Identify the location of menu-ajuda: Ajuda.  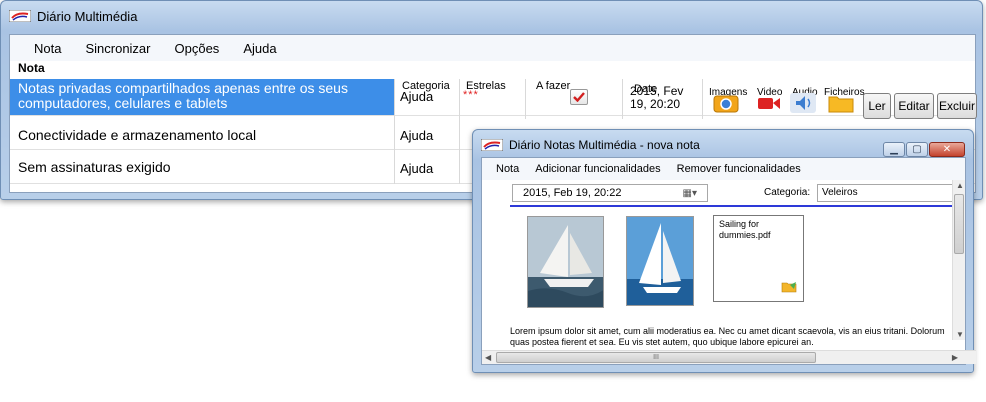
(259, 48).